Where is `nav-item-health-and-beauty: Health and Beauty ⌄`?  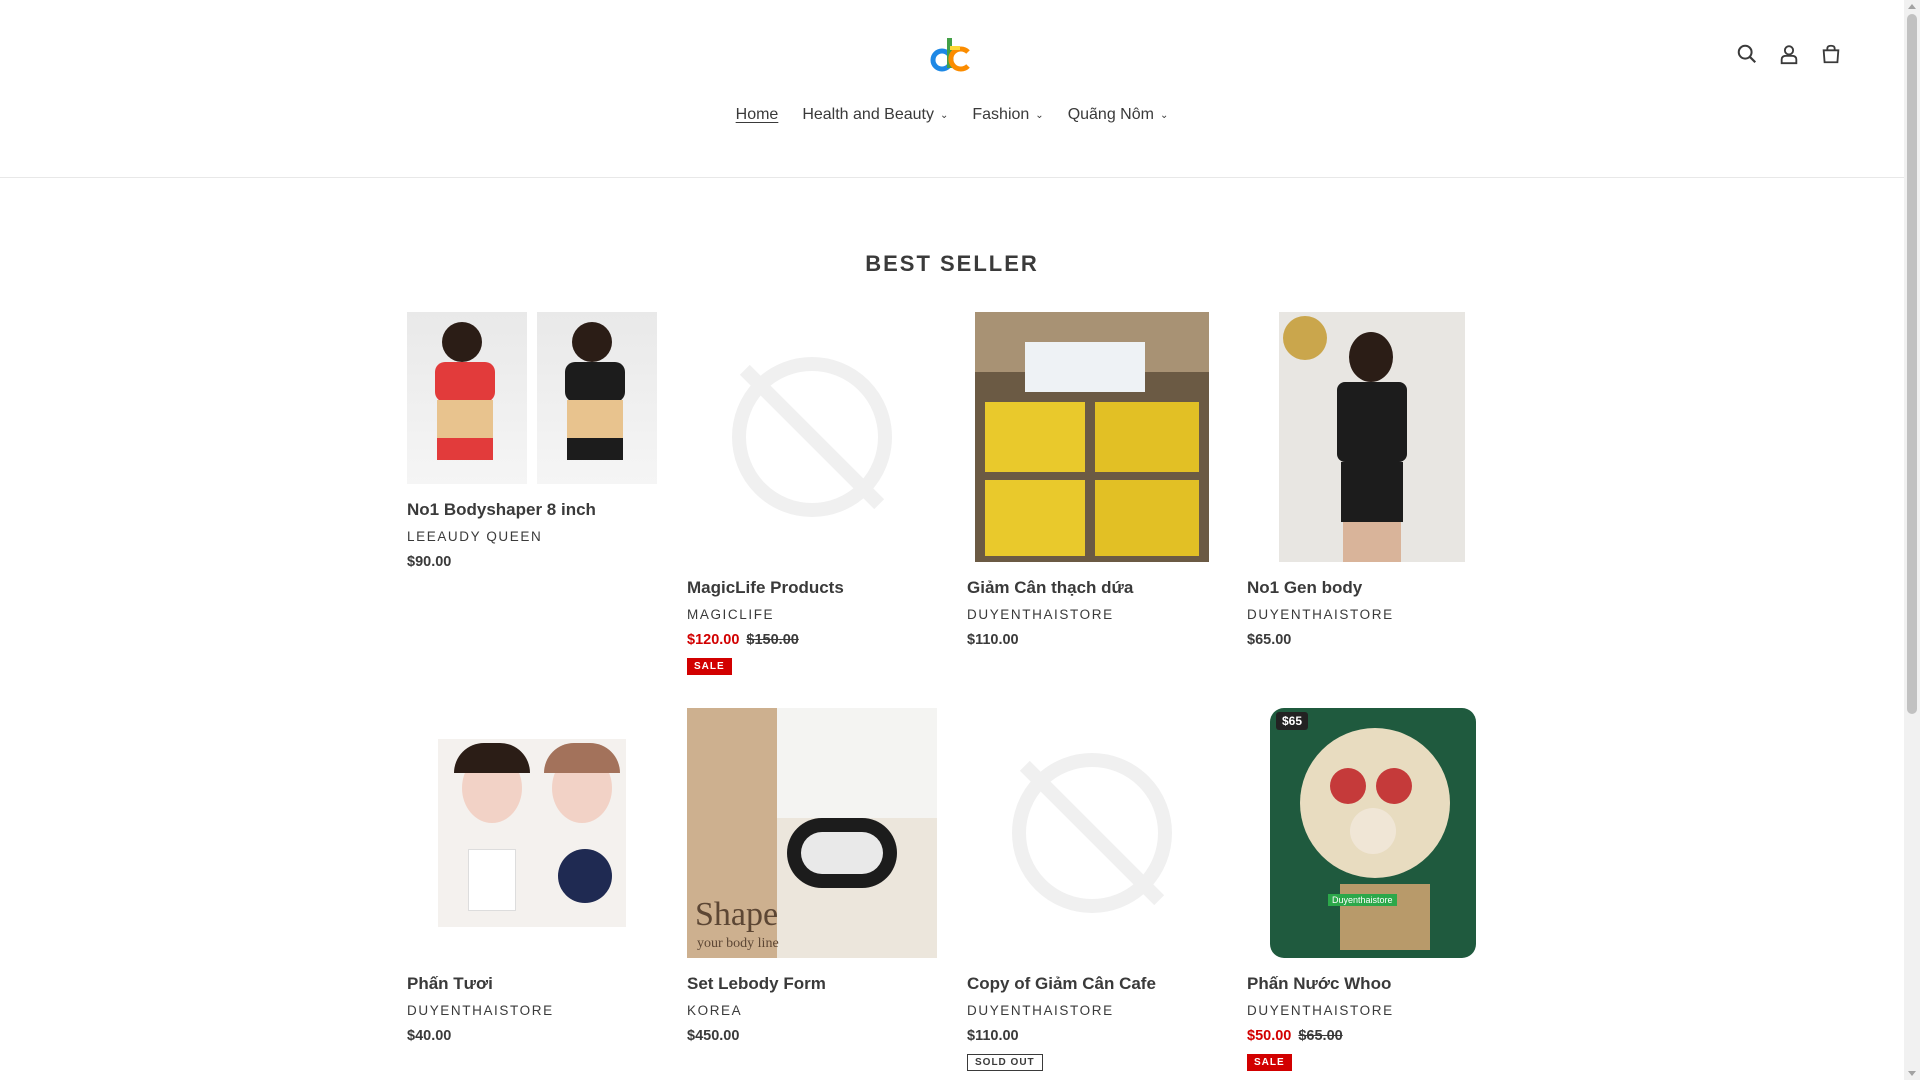 nav-item-health-and-beauty: Health and Beauty ⌄ is located at coordinates (875, 115).